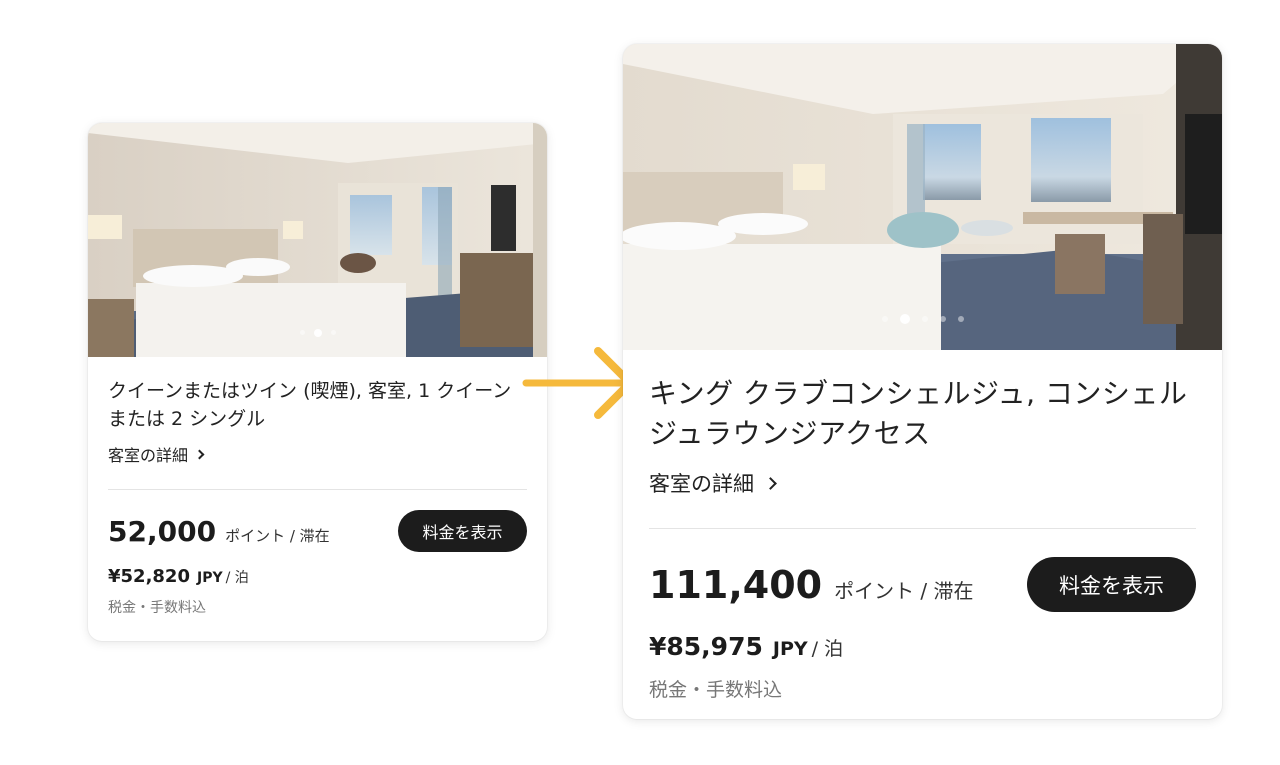 This screenshot has width=1280, height=765. I want to click on price-amount: ¥52,820, so click(149, 576).